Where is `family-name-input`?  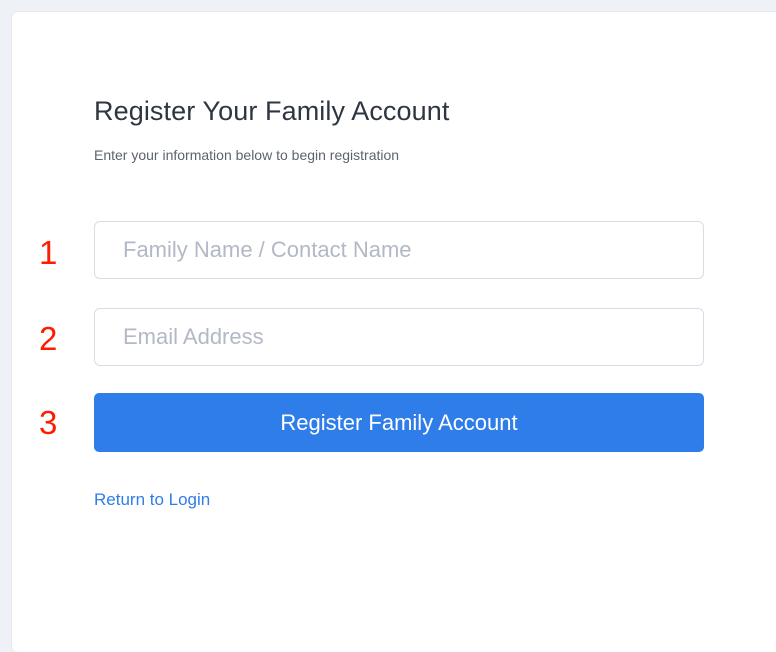 family-name-input is located at coordinates (399, 250).